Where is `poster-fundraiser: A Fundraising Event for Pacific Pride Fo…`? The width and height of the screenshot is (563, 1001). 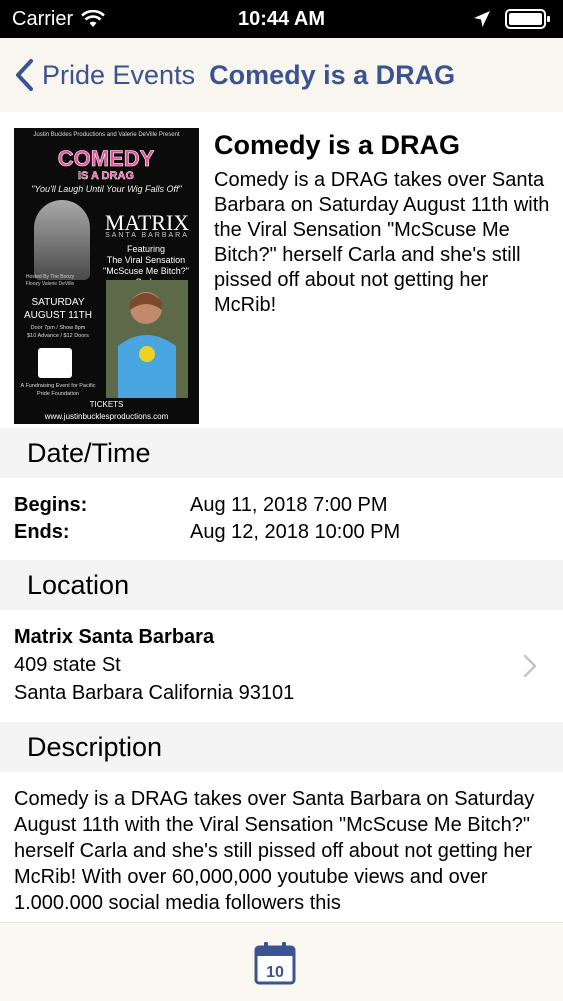 poster-fundraiser: A Fundraising Event for Pacific Pride Fo… is located at coordinates (58, 390).